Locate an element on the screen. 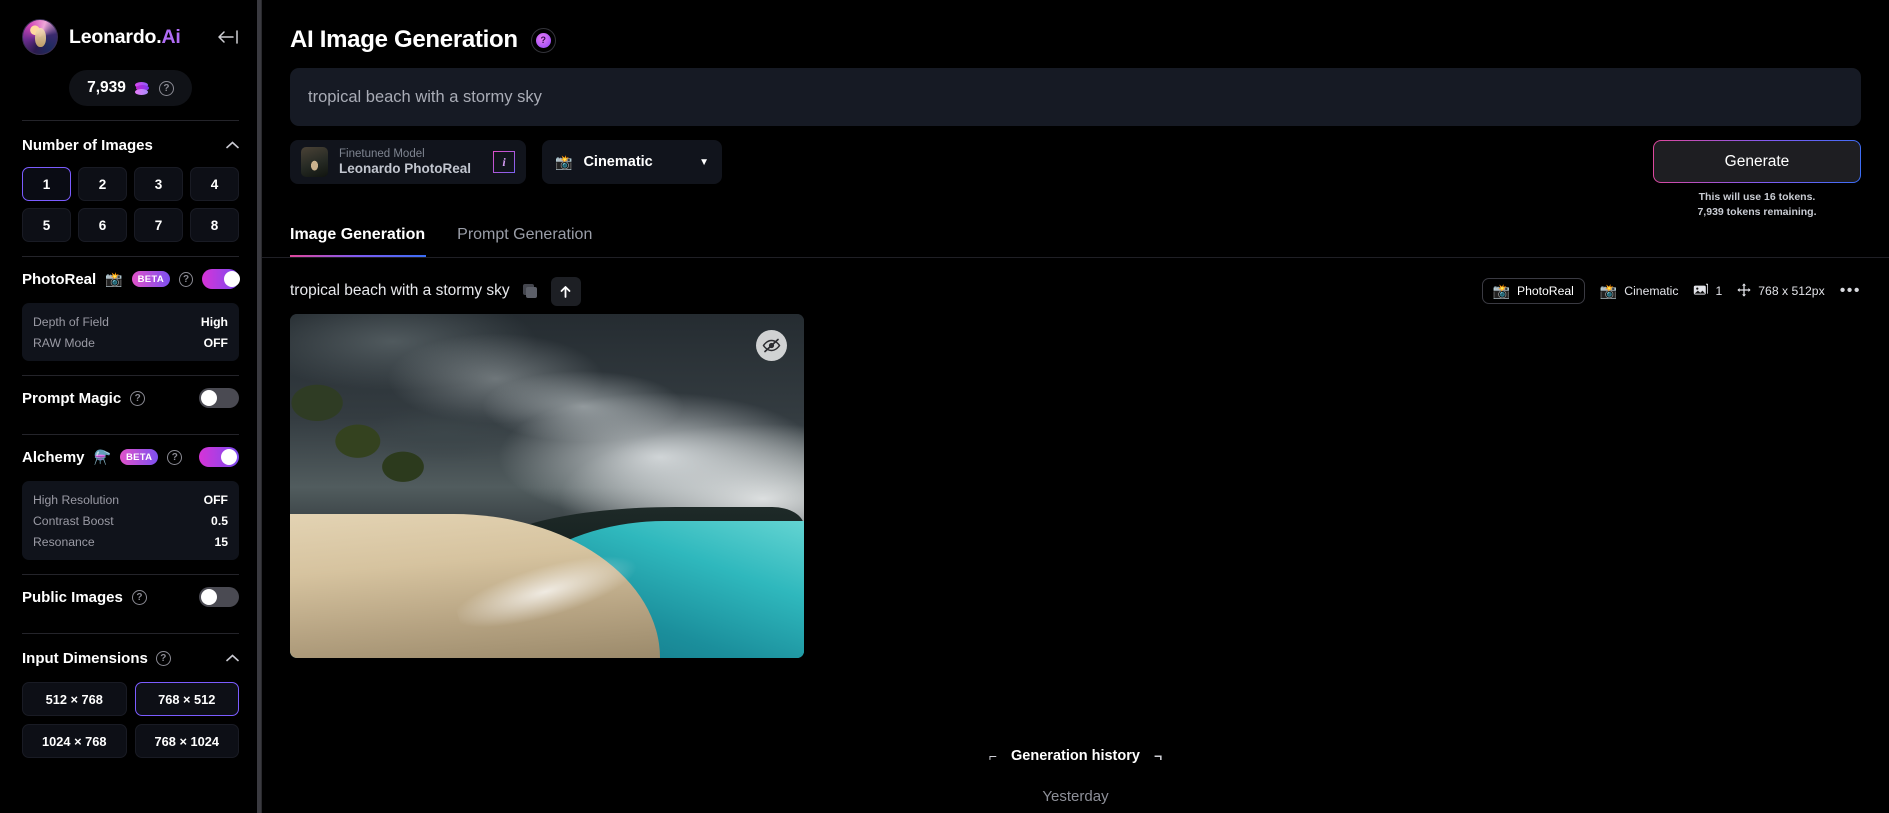 The height and width of the screenshot is (813, 1889). finetuned-model-selector: Finetuned Model Leonardo PhotoReal i is located at coordinates (408, 162).